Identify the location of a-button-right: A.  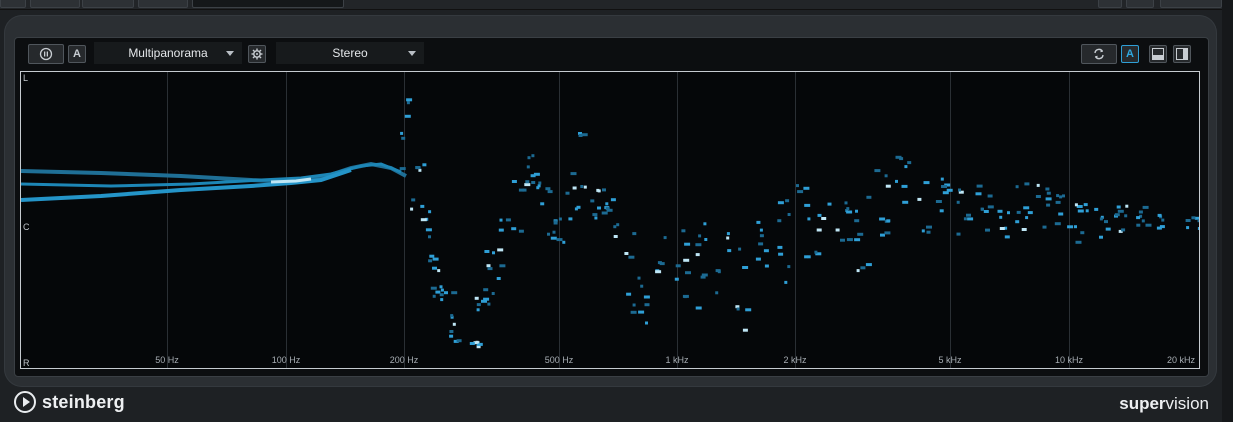
(1130, 54).